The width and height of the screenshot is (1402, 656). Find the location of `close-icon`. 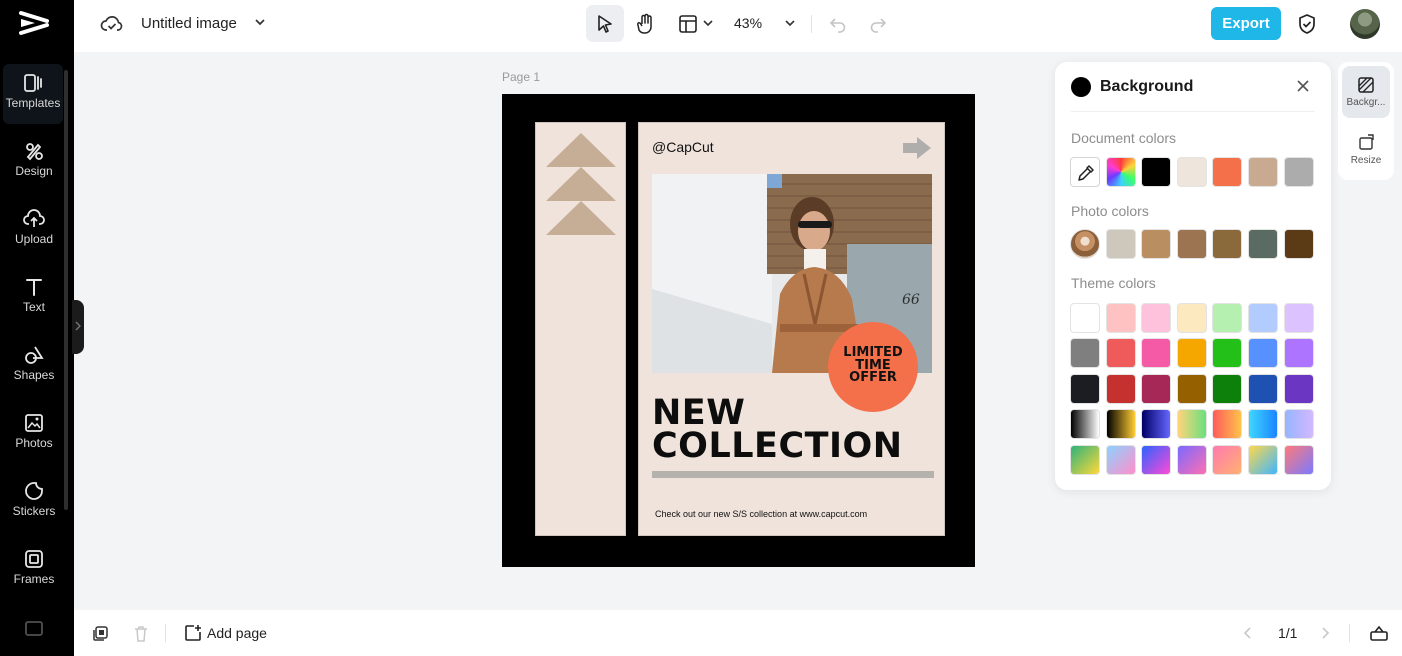

close-icon is located at coordinates (1303, 86).